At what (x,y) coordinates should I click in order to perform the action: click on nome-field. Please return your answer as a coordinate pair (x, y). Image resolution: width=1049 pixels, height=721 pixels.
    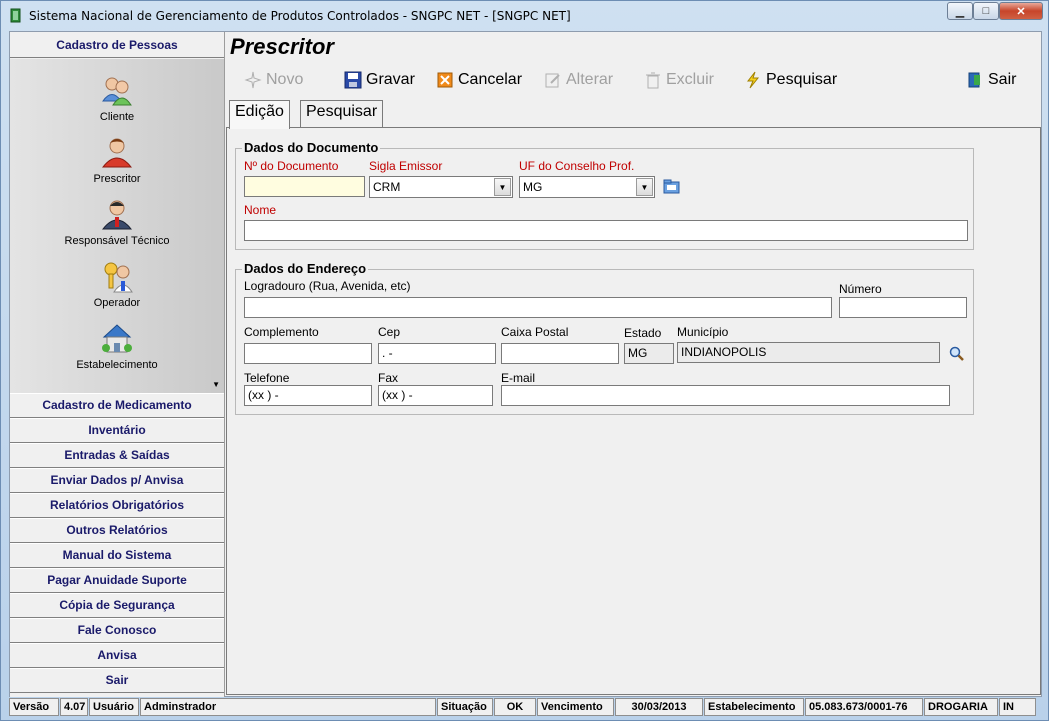
    Looking at the image, I should click on (606, 230).